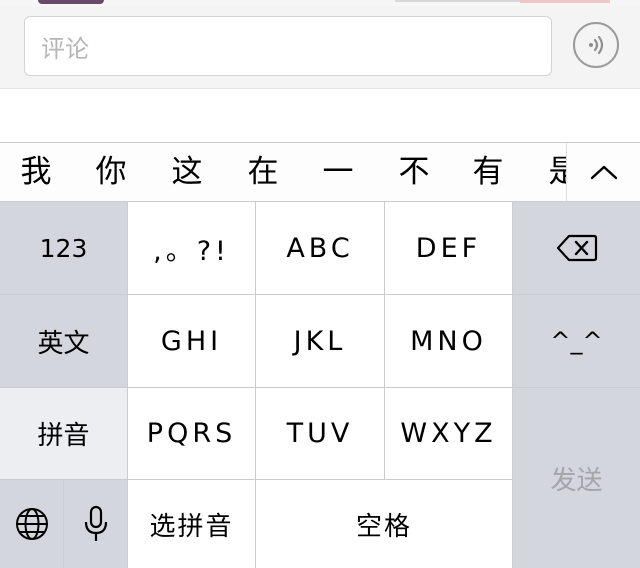 The image size is (640, 568). I want to click on microphone-icon, so click(95, 523).